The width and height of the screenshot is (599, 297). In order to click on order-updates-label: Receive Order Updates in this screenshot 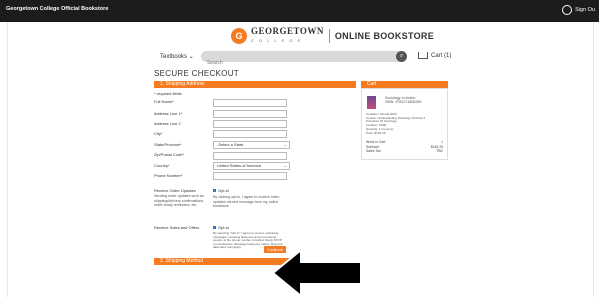, I will do `click(175, 190)`.